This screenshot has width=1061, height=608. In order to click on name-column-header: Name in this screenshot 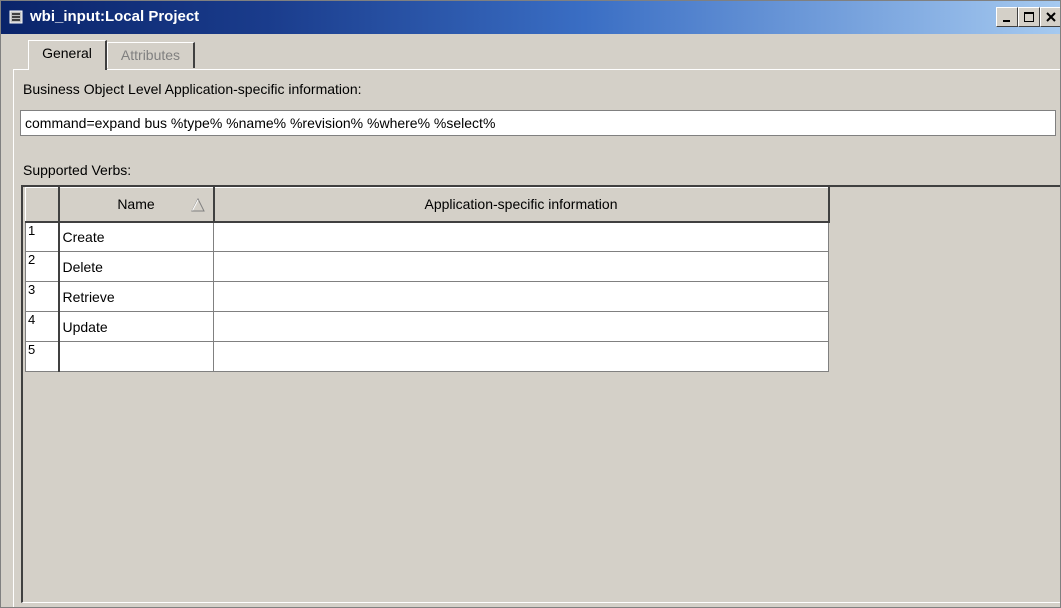, I will do `click(136, 205)`.